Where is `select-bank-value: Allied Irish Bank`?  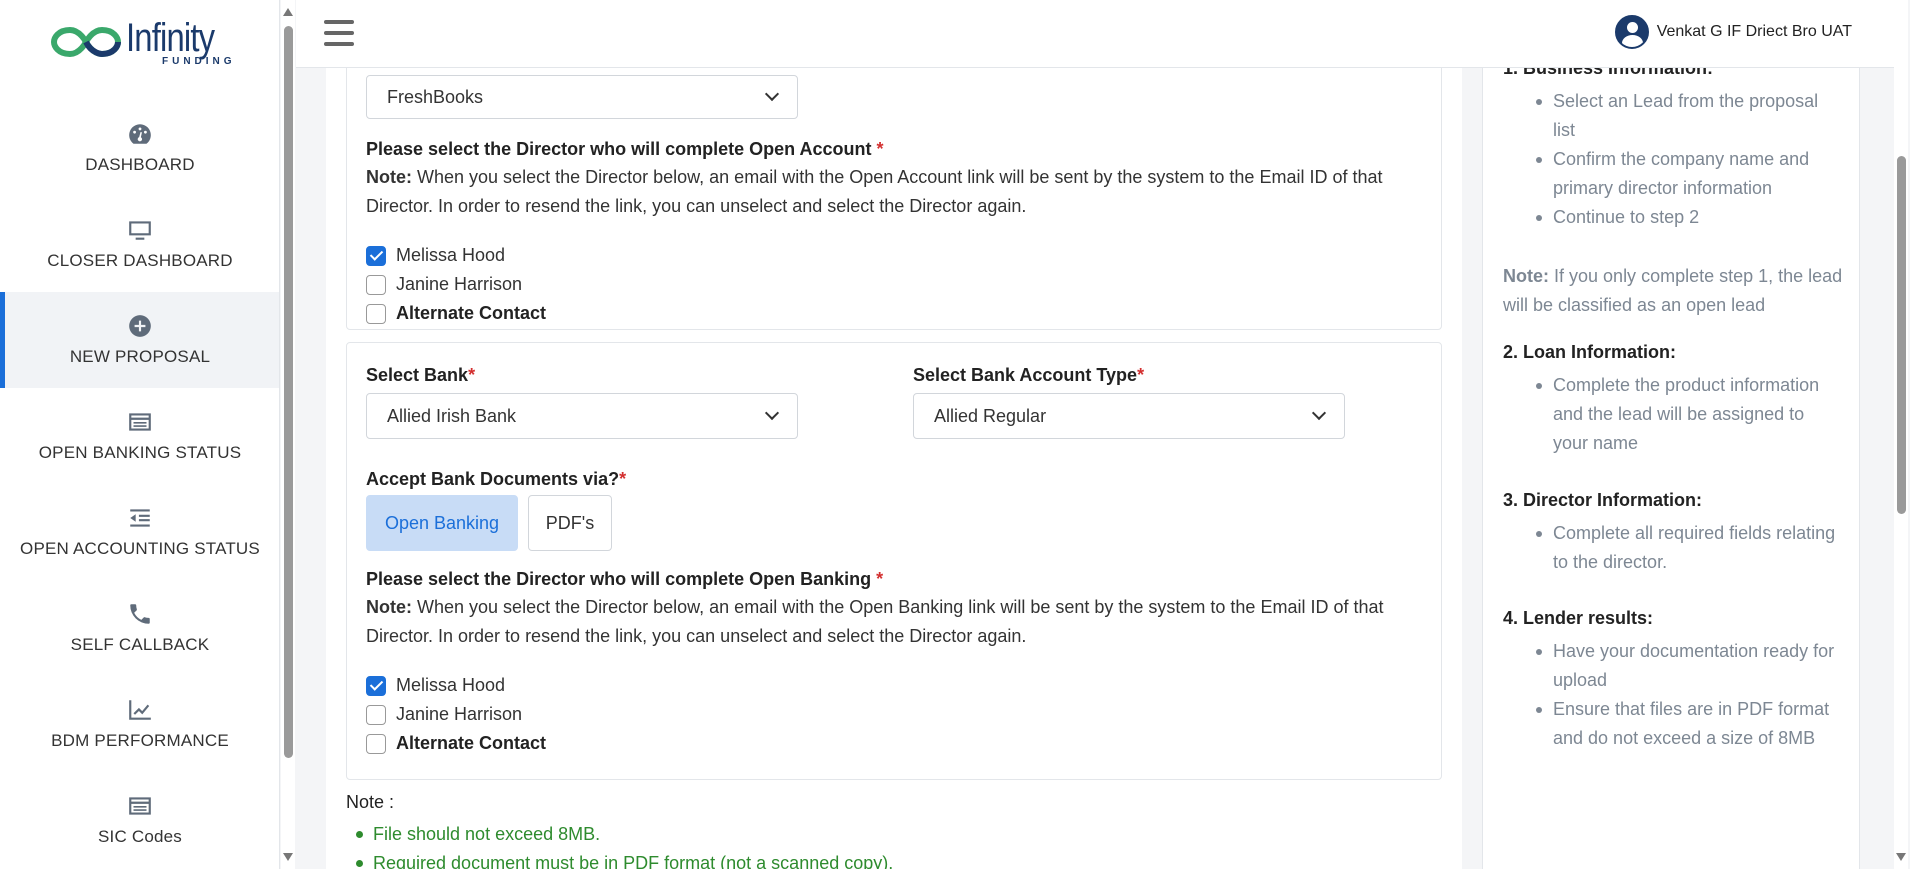 select-bank-value: Allied Irish Bank is located at coordinates (452, 415).